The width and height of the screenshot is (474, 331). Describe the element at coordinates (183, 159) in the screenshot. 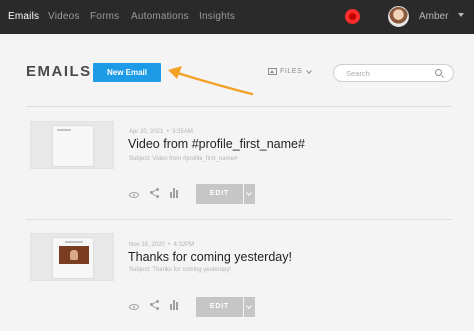

I see `email-subject: Subject: Video from #profile_first_name#` at that location.